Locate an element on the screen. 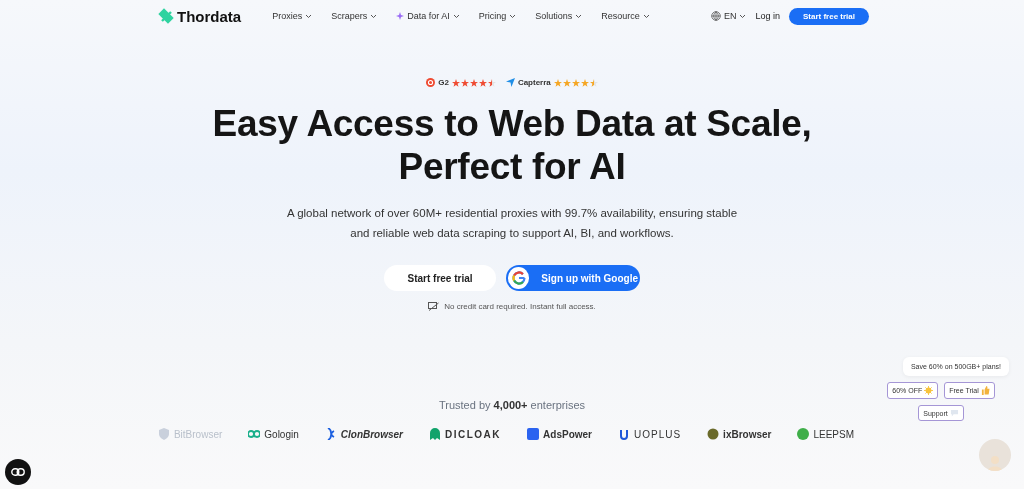  nav-menu-item: Resource is located at coordinates (625, 16).